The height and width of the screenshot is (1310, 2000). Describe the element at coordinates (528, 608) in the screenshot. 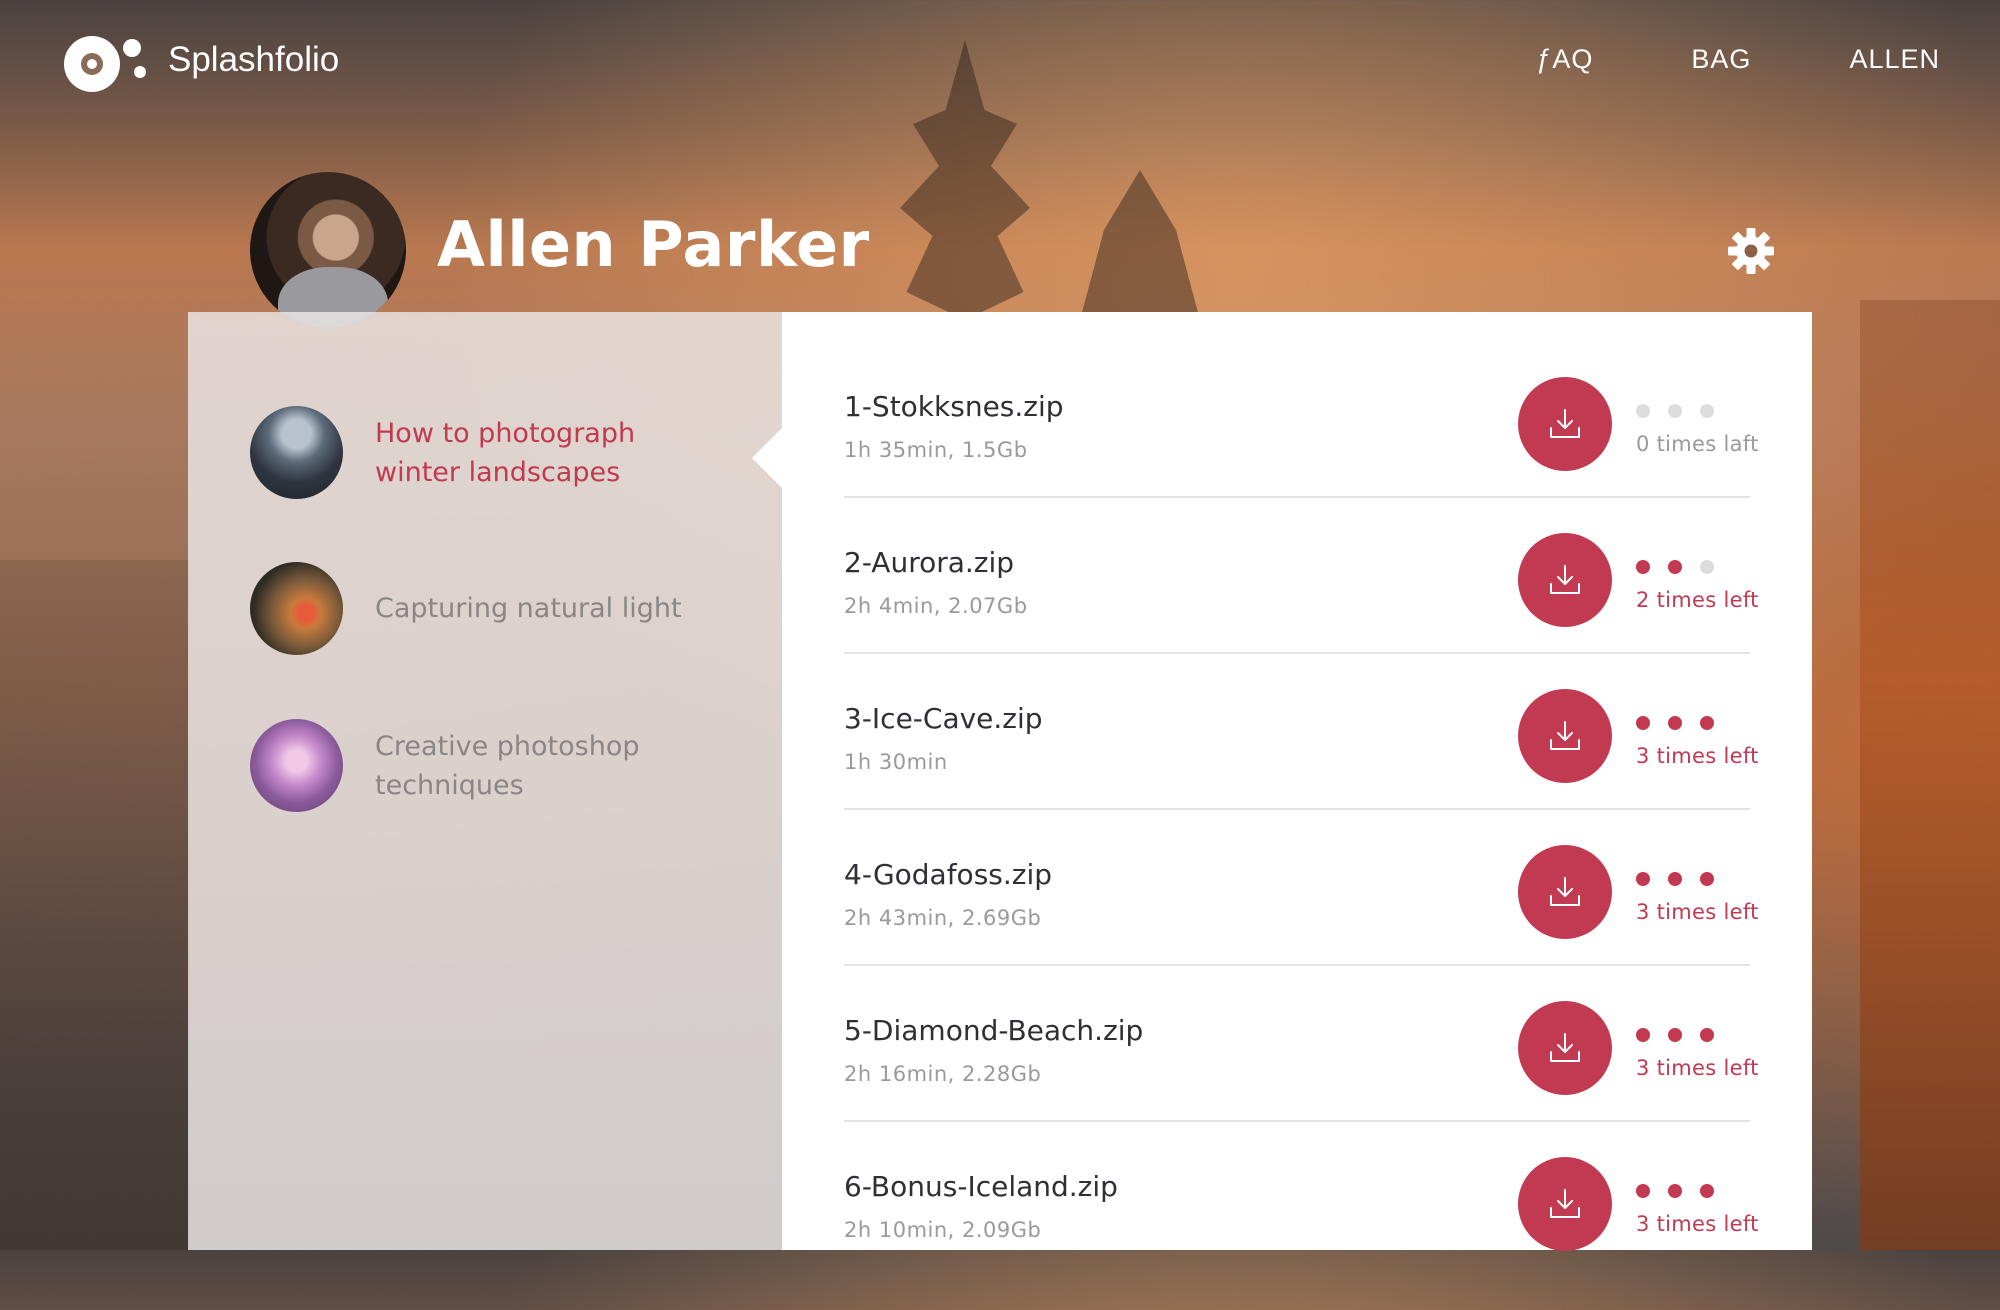

I see `course-title: Capturing natural light` at that location.